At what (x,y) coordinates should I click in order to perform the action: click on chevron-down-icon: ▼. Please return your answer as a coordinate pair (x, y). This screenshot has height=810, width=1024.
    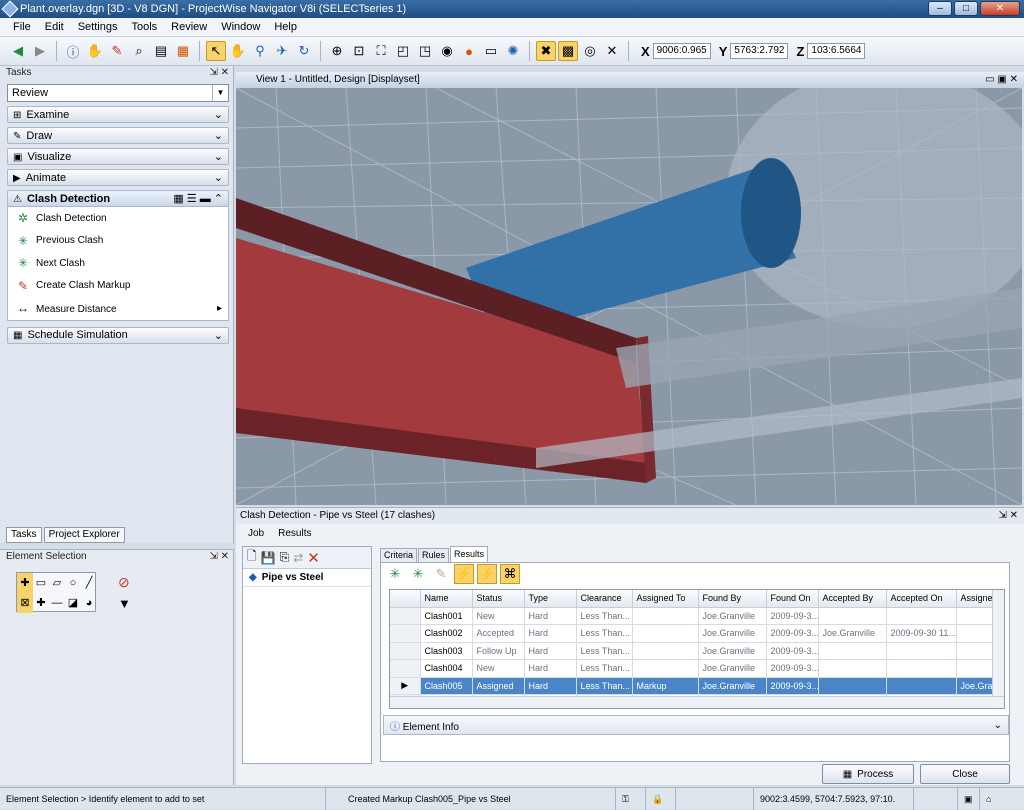
    Looking at the image, I should click on (220, 93).